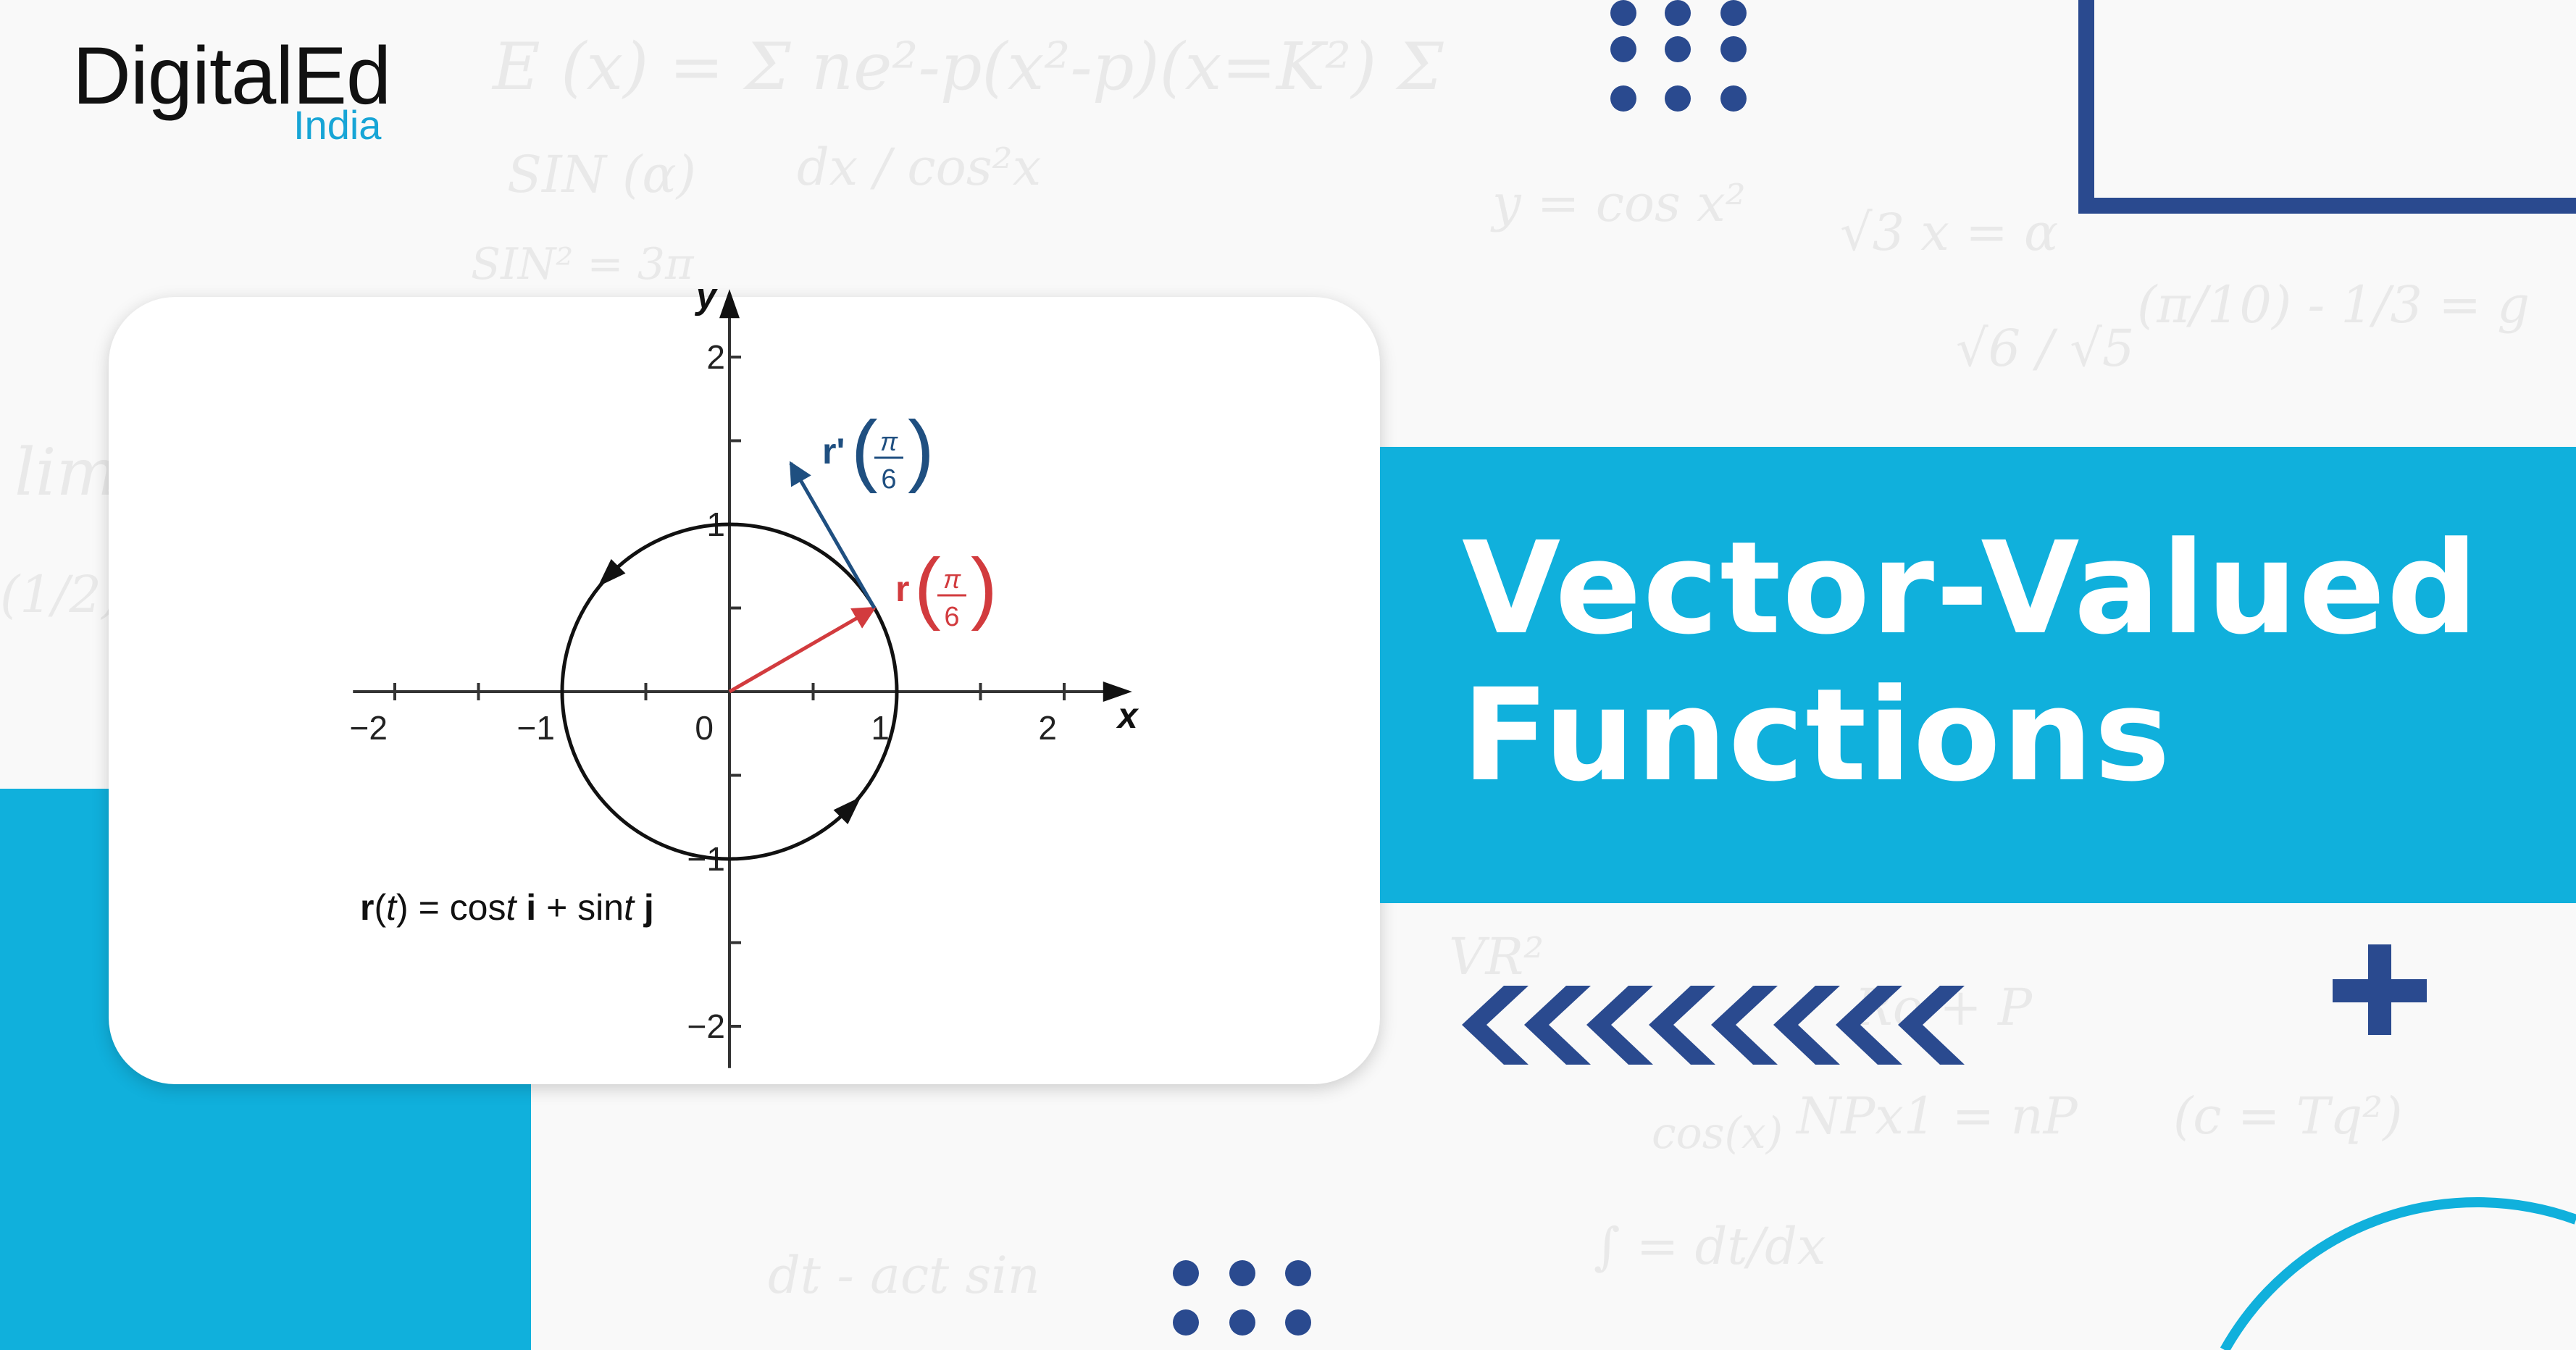 The height and width of the screenshot is (1350, 2576). I want to click on x-tick-label: 0, so click(704, 728).